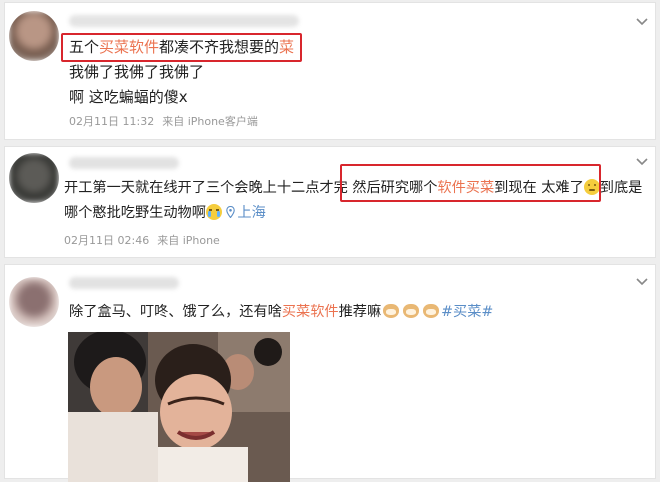 The width and height of the screenshot is (660, 482). What do you see at coordinates (231, 212) in the screenshot?
I see `location-pin-icon` at bounding box center [231, 212].